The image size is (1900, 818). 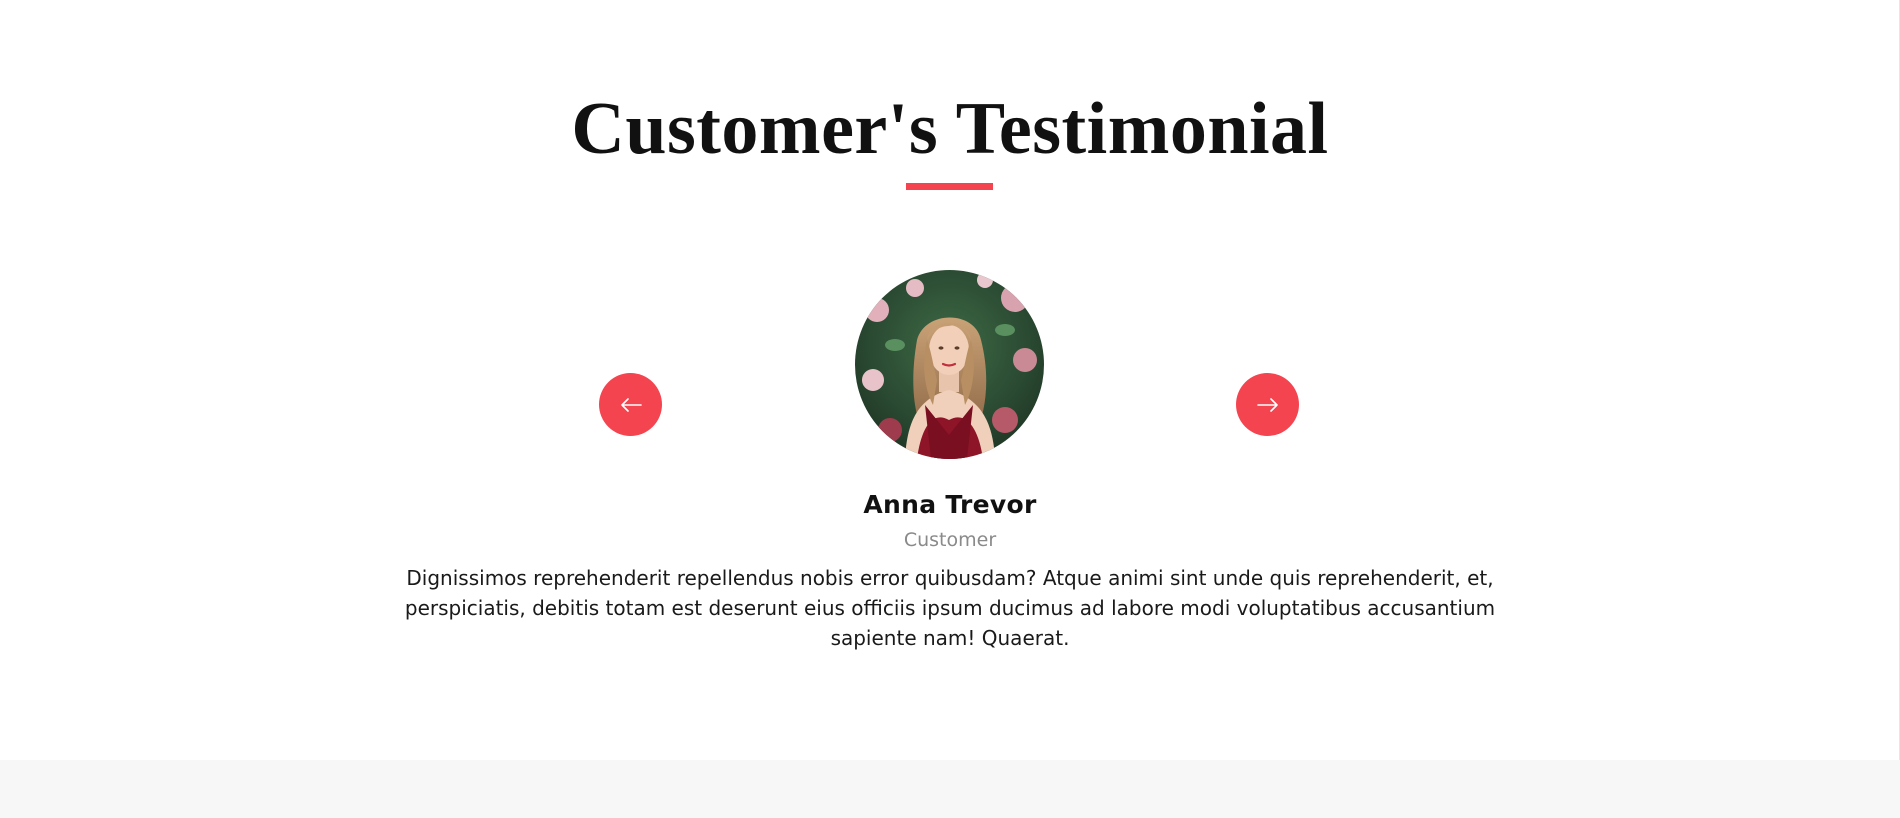 I want to click on arrow-right-icon, so click(x=1267, y=404).